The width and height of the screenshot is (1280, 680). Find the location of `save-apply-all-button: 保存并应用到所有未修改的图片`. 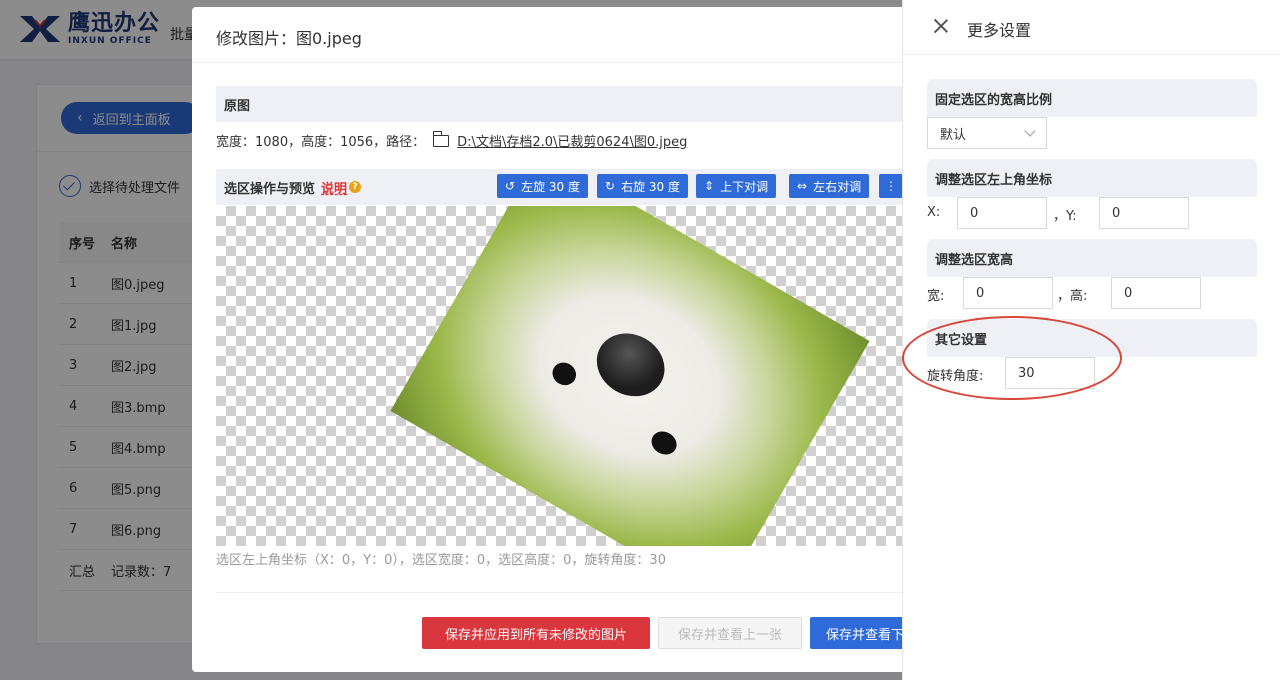

save-apply-all-button: 保存并应用到所有未修改的图片 is located at coordinates (536, 633).